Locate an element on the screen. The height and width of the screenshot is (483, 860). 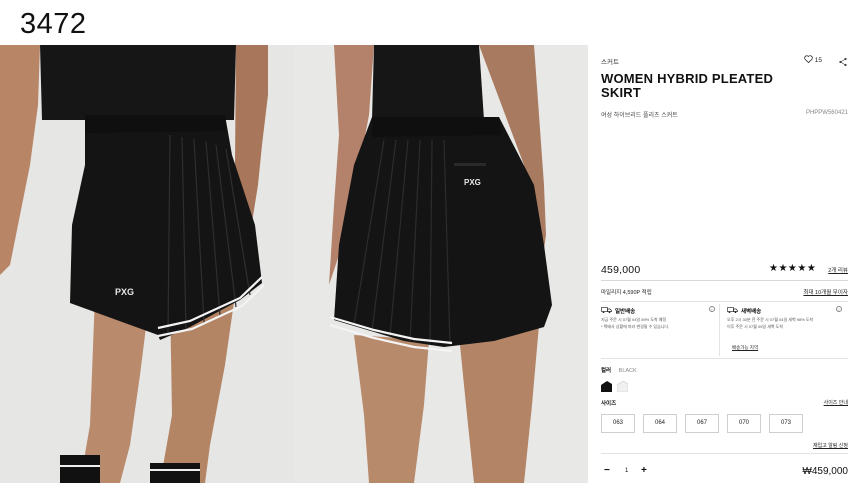
size-option-063: 063 is located at coordinates (618, 423).